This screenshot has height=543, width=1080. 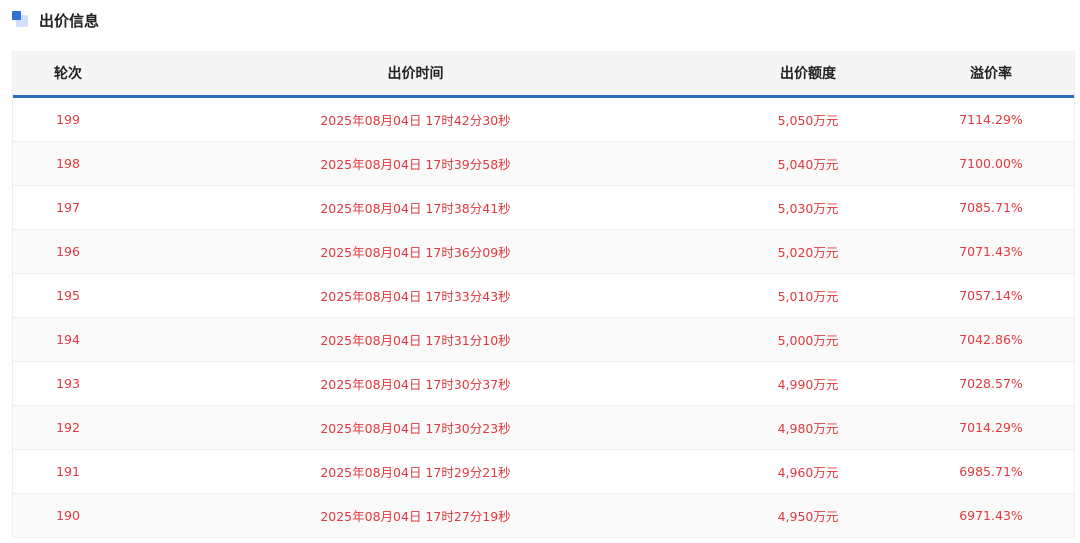 I want to click on cell-time: 2025年08月04日 17时39分58秒, so click(x=415, y=163).